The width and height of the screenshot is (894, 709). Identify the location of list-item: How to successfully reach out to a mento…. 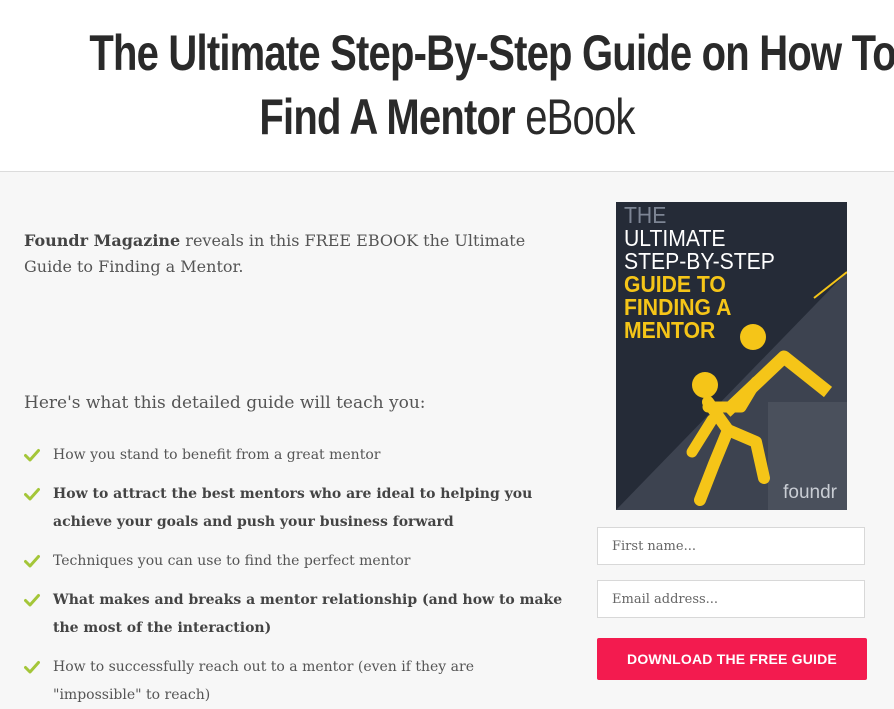
(294, 681).